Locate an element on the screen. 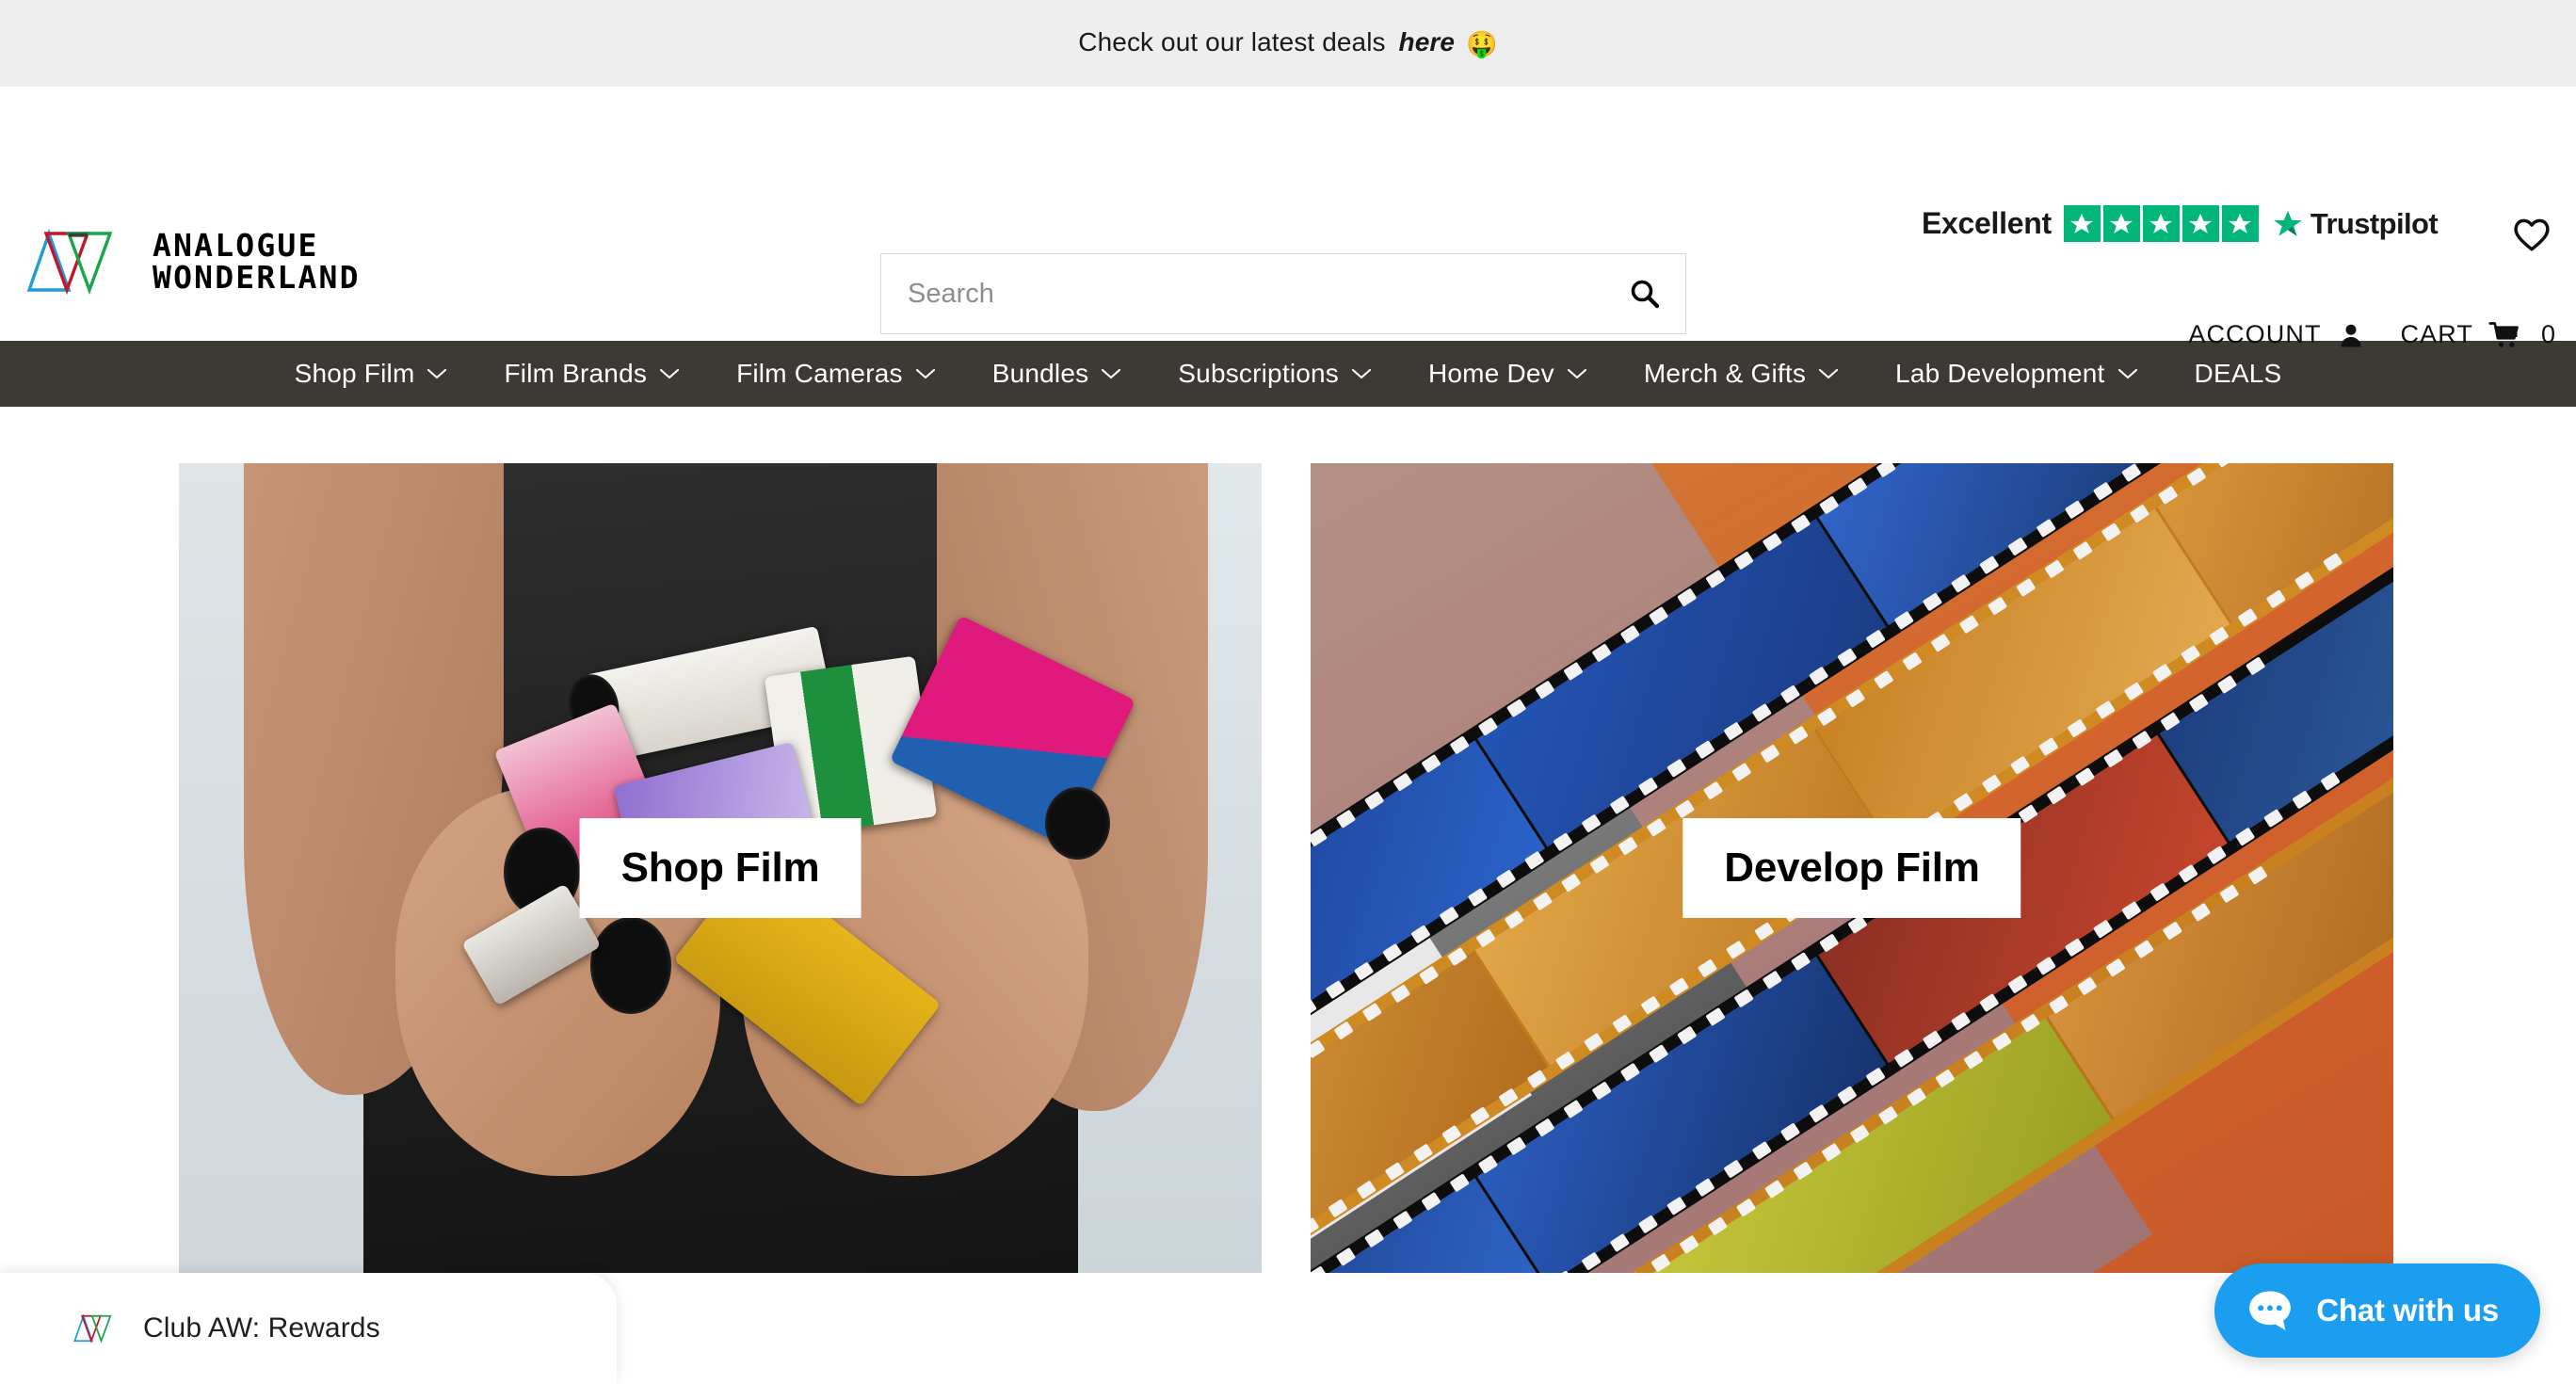  hero-tile-label-box: Develop Film is located at coordinates (1851, 868).